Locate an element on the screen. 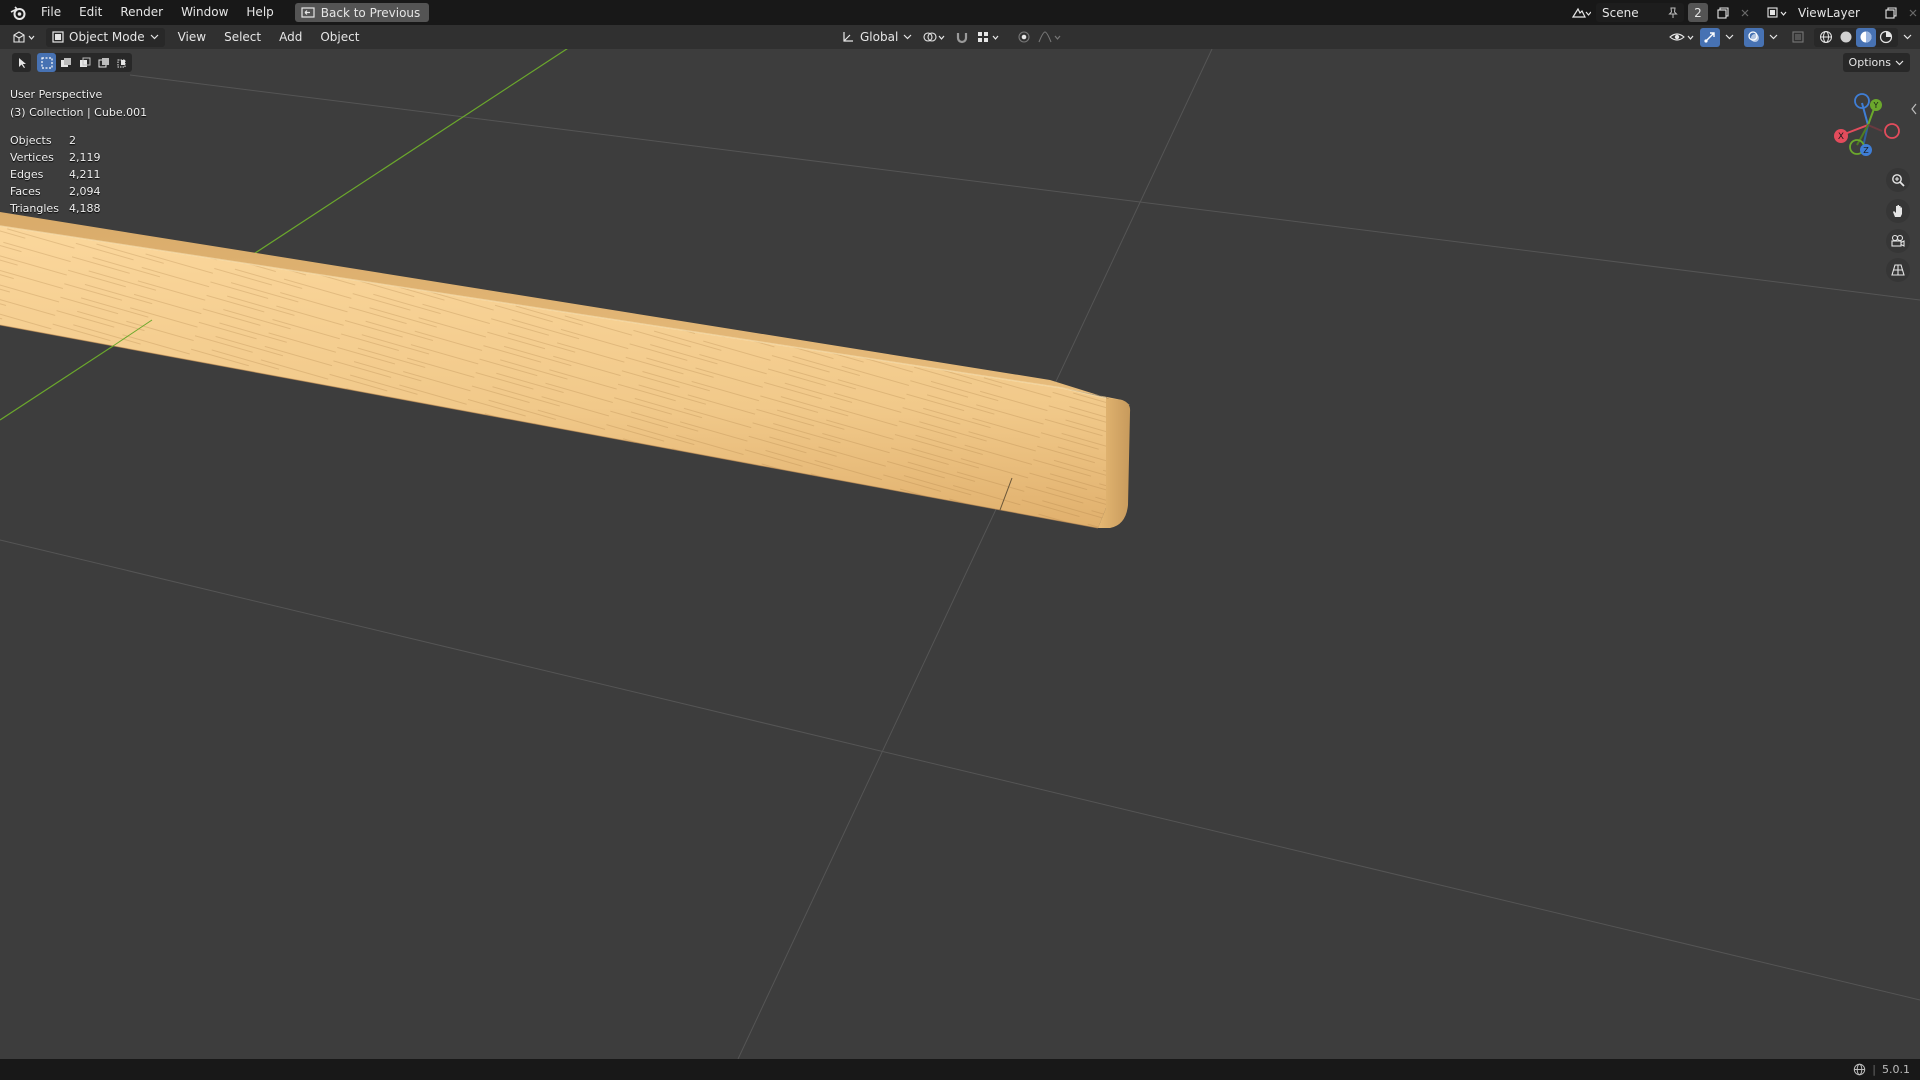  close-icon is located at coordinates (1745, 12).